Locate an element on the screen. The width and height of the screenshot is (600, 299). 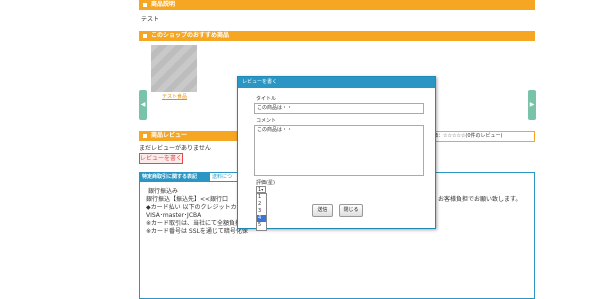
rating-option: 1 is located at coordinates (261, 197).